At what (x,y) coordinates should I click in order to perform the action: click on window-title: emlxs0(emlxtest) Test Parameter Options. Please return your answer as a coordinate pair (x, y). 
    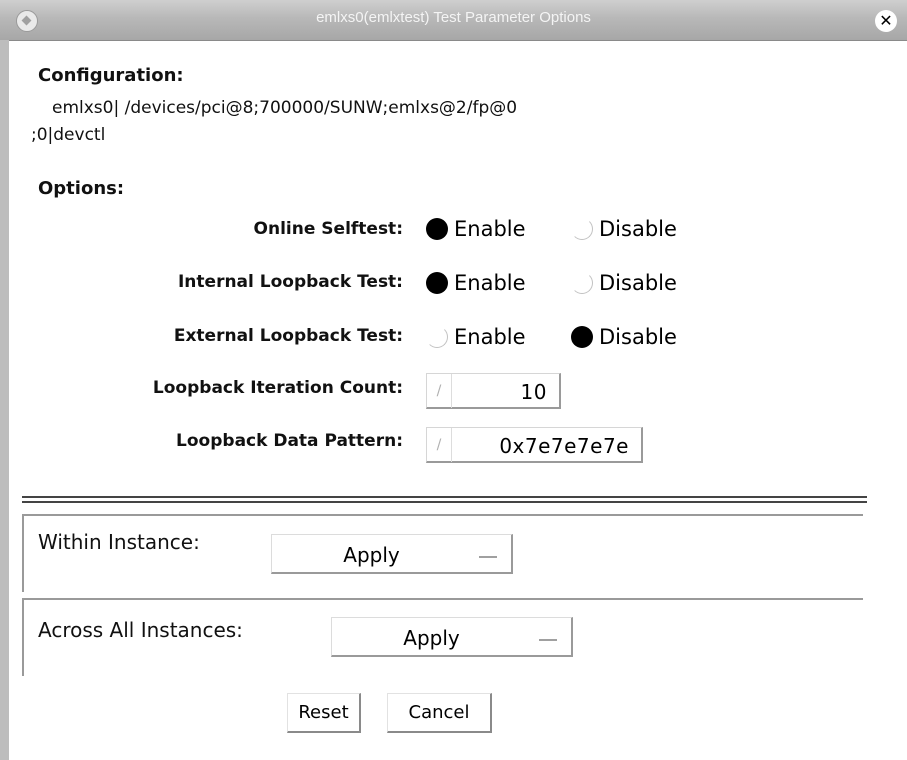
    Looking at the image, I should click on (453, 17).